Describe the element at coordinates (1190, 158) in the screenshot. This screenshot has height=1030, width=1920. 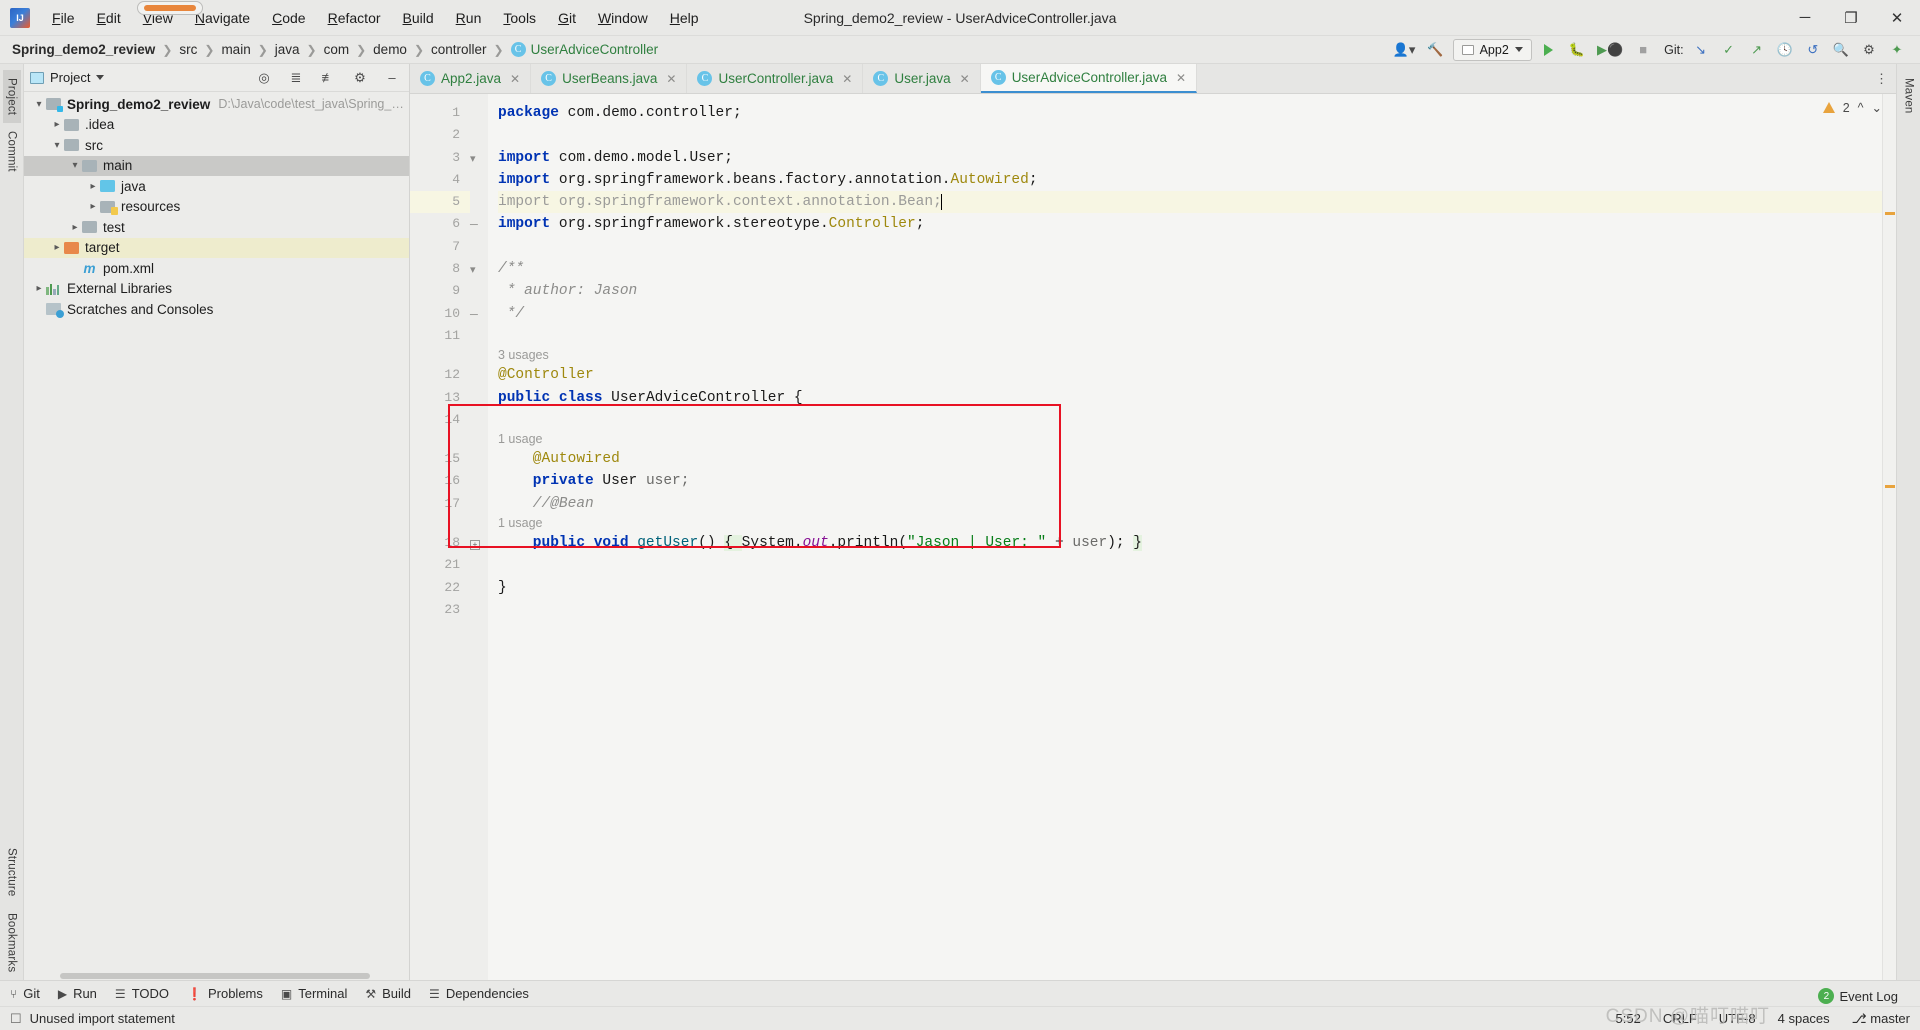
I see `code-line: import com.demo.model.User;` at that location.